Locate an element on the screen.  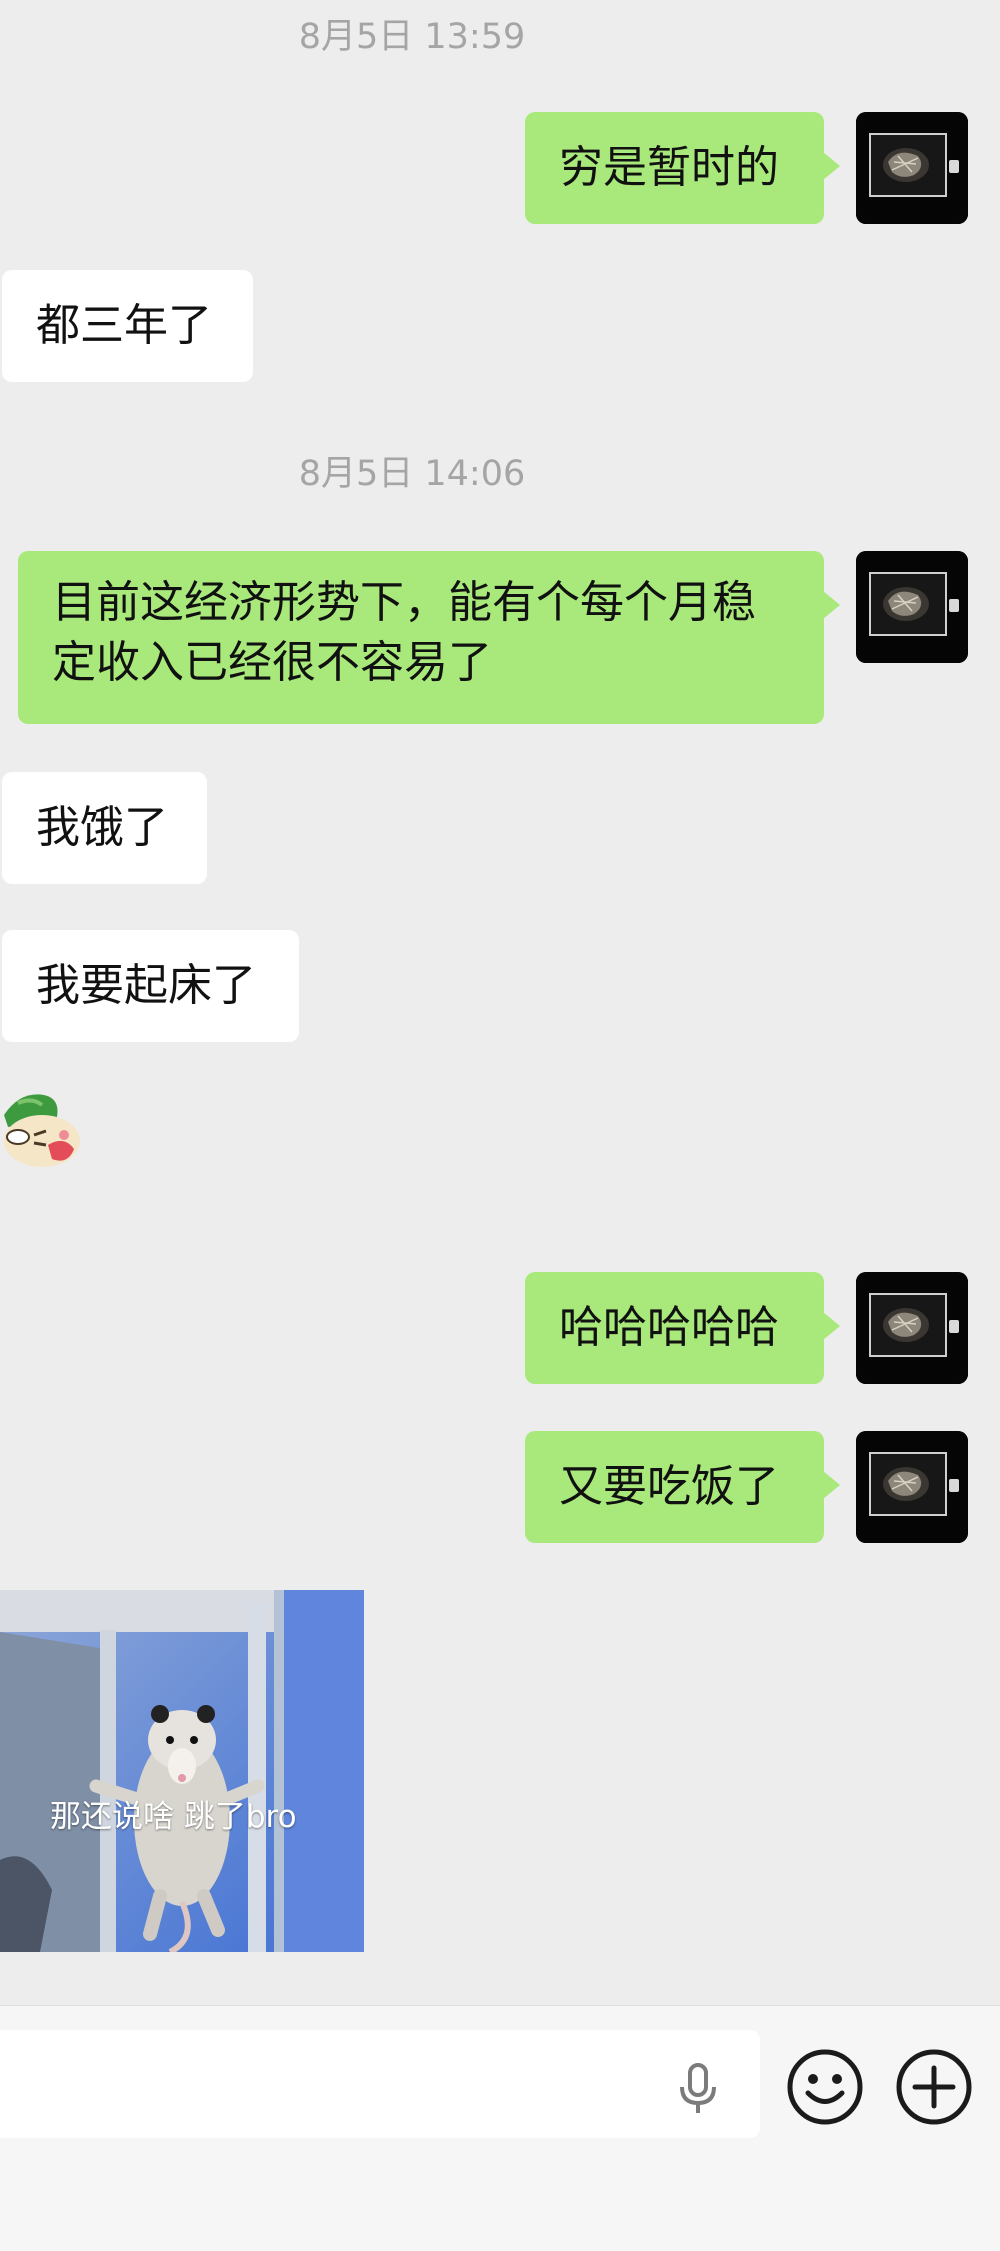
message-bubble-incoming: 都三年了 is located at coordinates (127, 326).